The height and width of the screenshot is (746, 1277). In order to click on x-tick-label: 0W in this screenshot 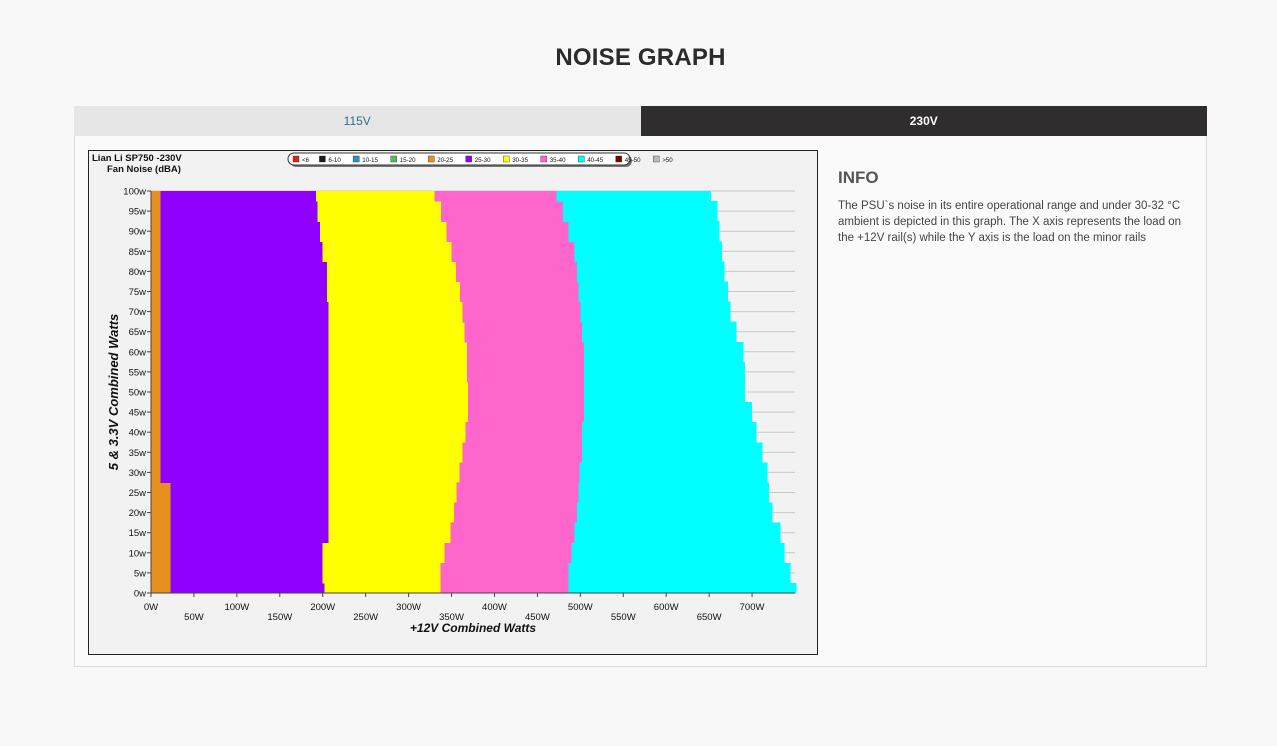, I will do `click(151, 607)`.